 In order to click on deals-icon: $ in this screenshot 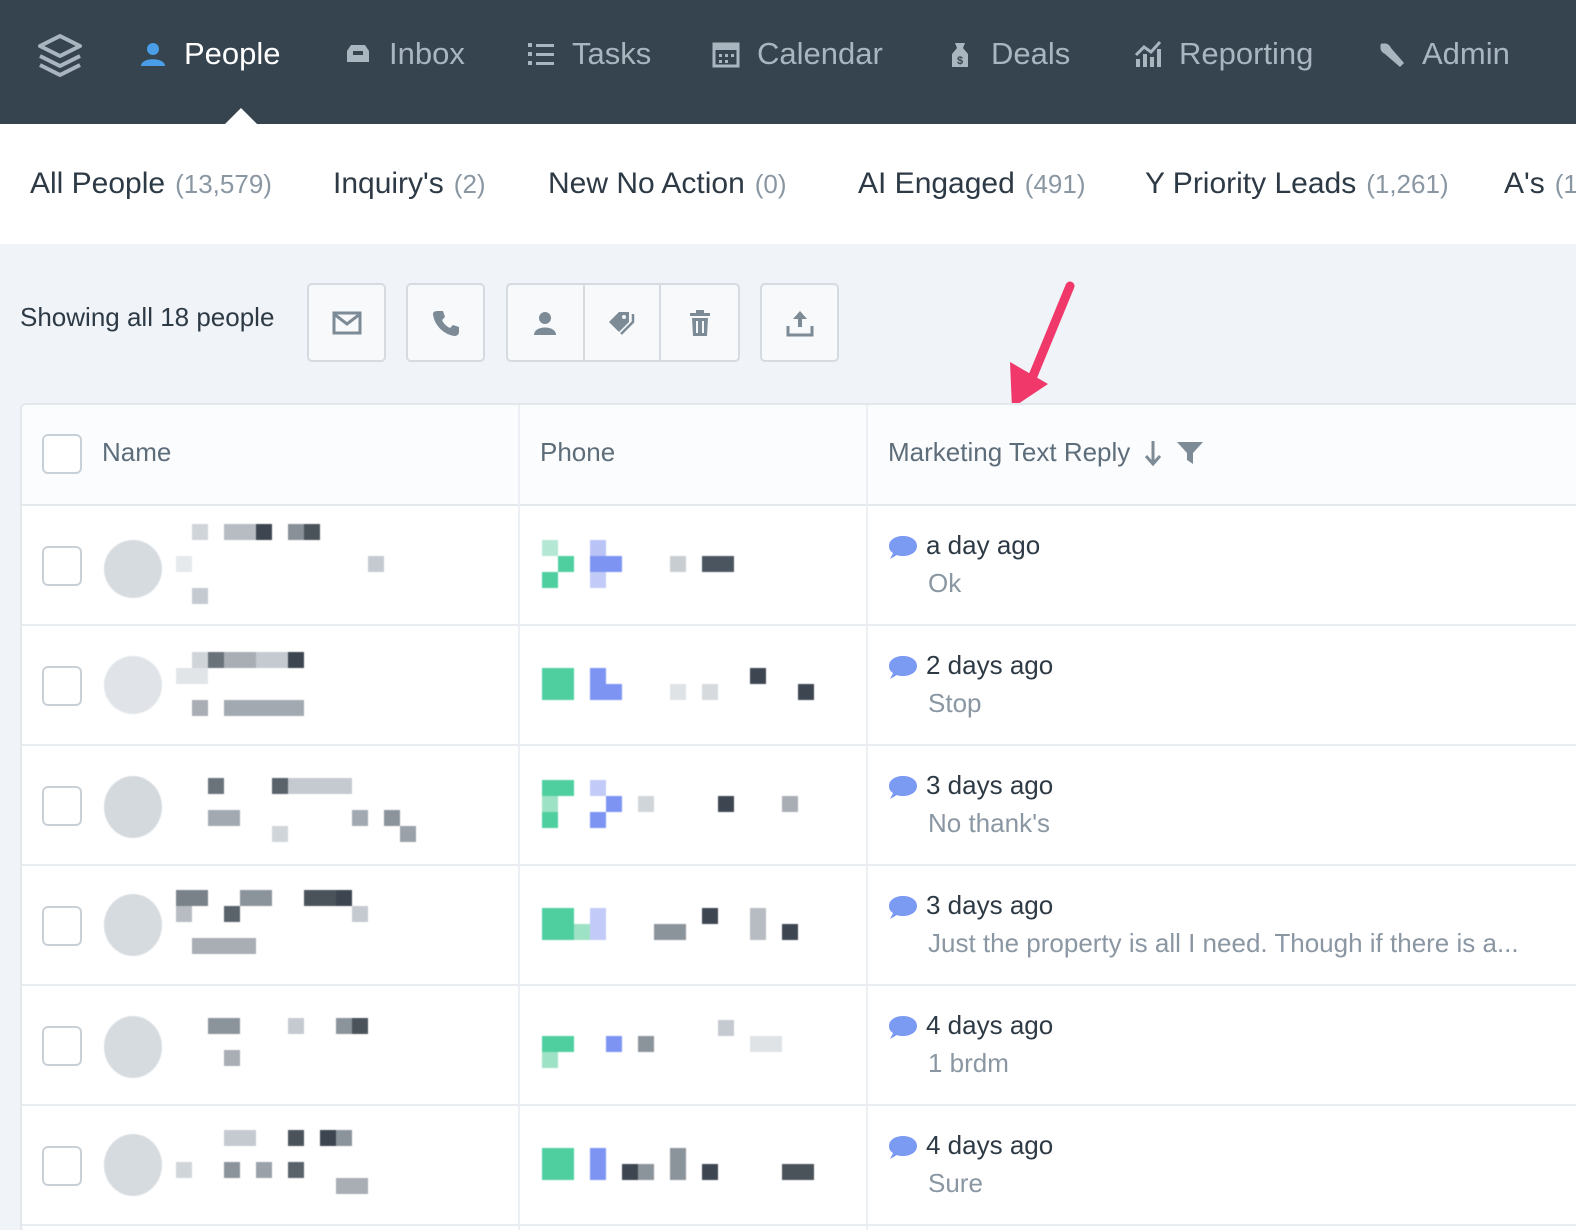, I will do `click(960, 54)`.